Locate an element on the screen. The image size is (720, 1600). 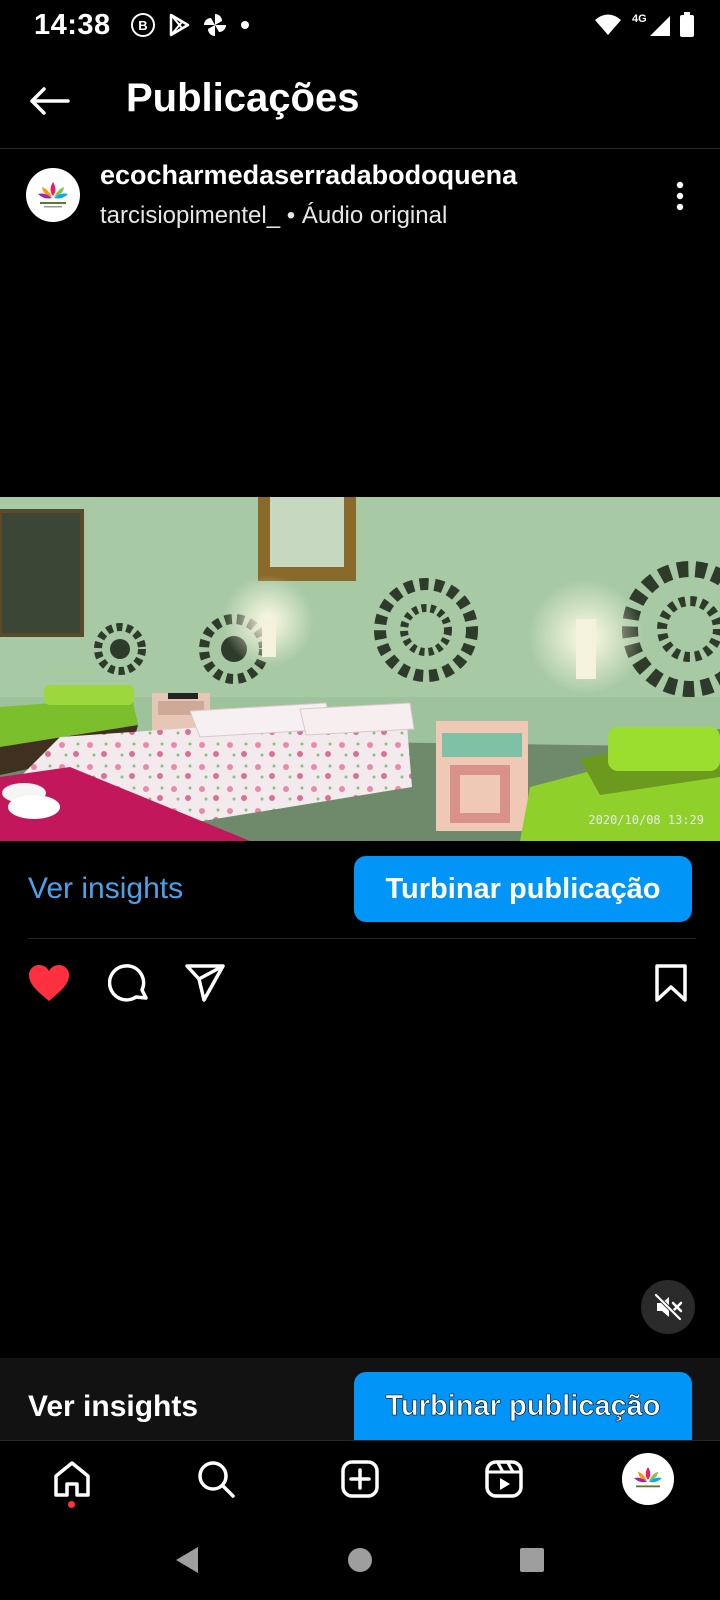
notification-dot is located at coordinates (71, 1504).